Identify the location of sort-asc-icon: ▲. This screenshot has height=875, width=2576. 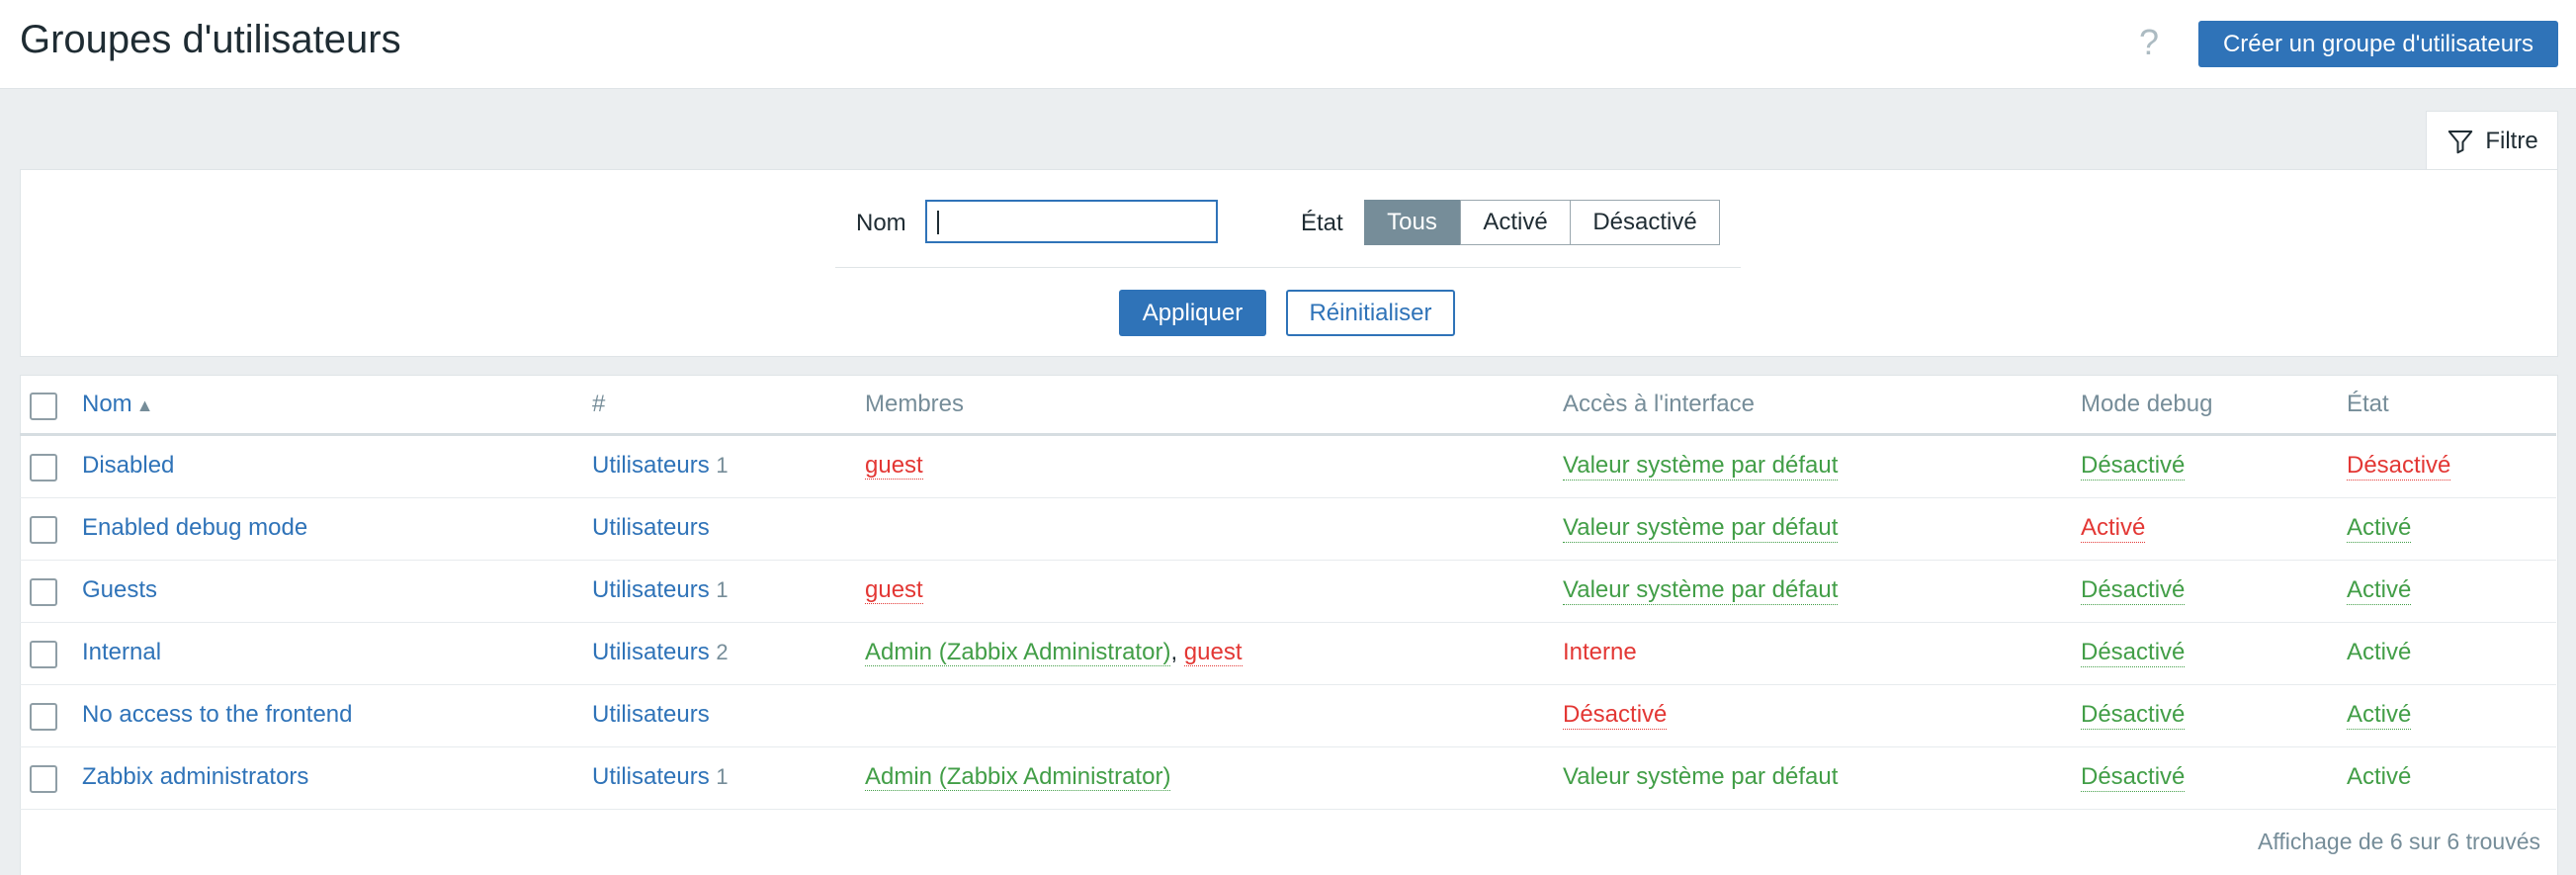
(144, 405).